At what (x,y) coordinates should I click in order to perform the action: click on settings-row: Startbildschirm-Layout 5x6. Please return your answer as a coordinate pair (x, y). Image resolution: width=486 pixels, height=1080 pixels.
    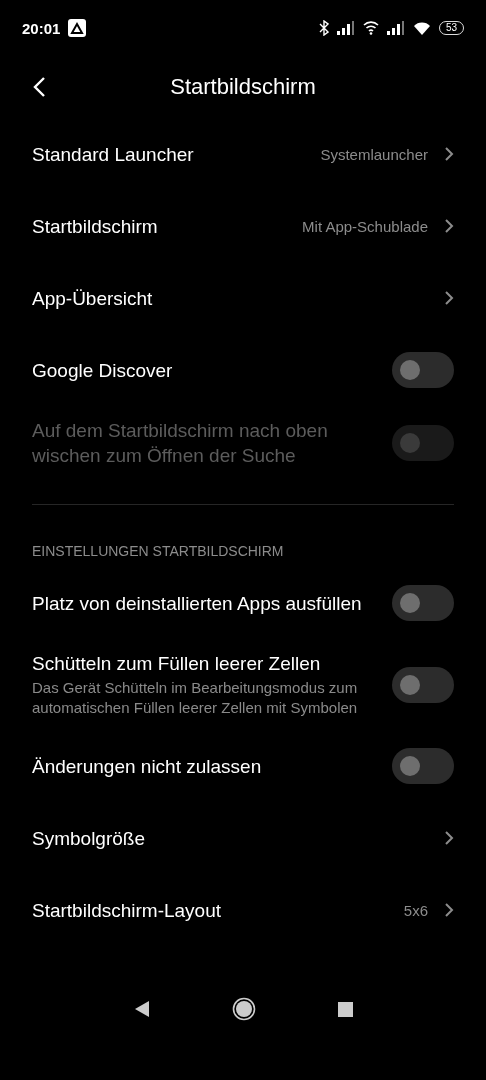
    Looking at the image, I should click on (243, 910).